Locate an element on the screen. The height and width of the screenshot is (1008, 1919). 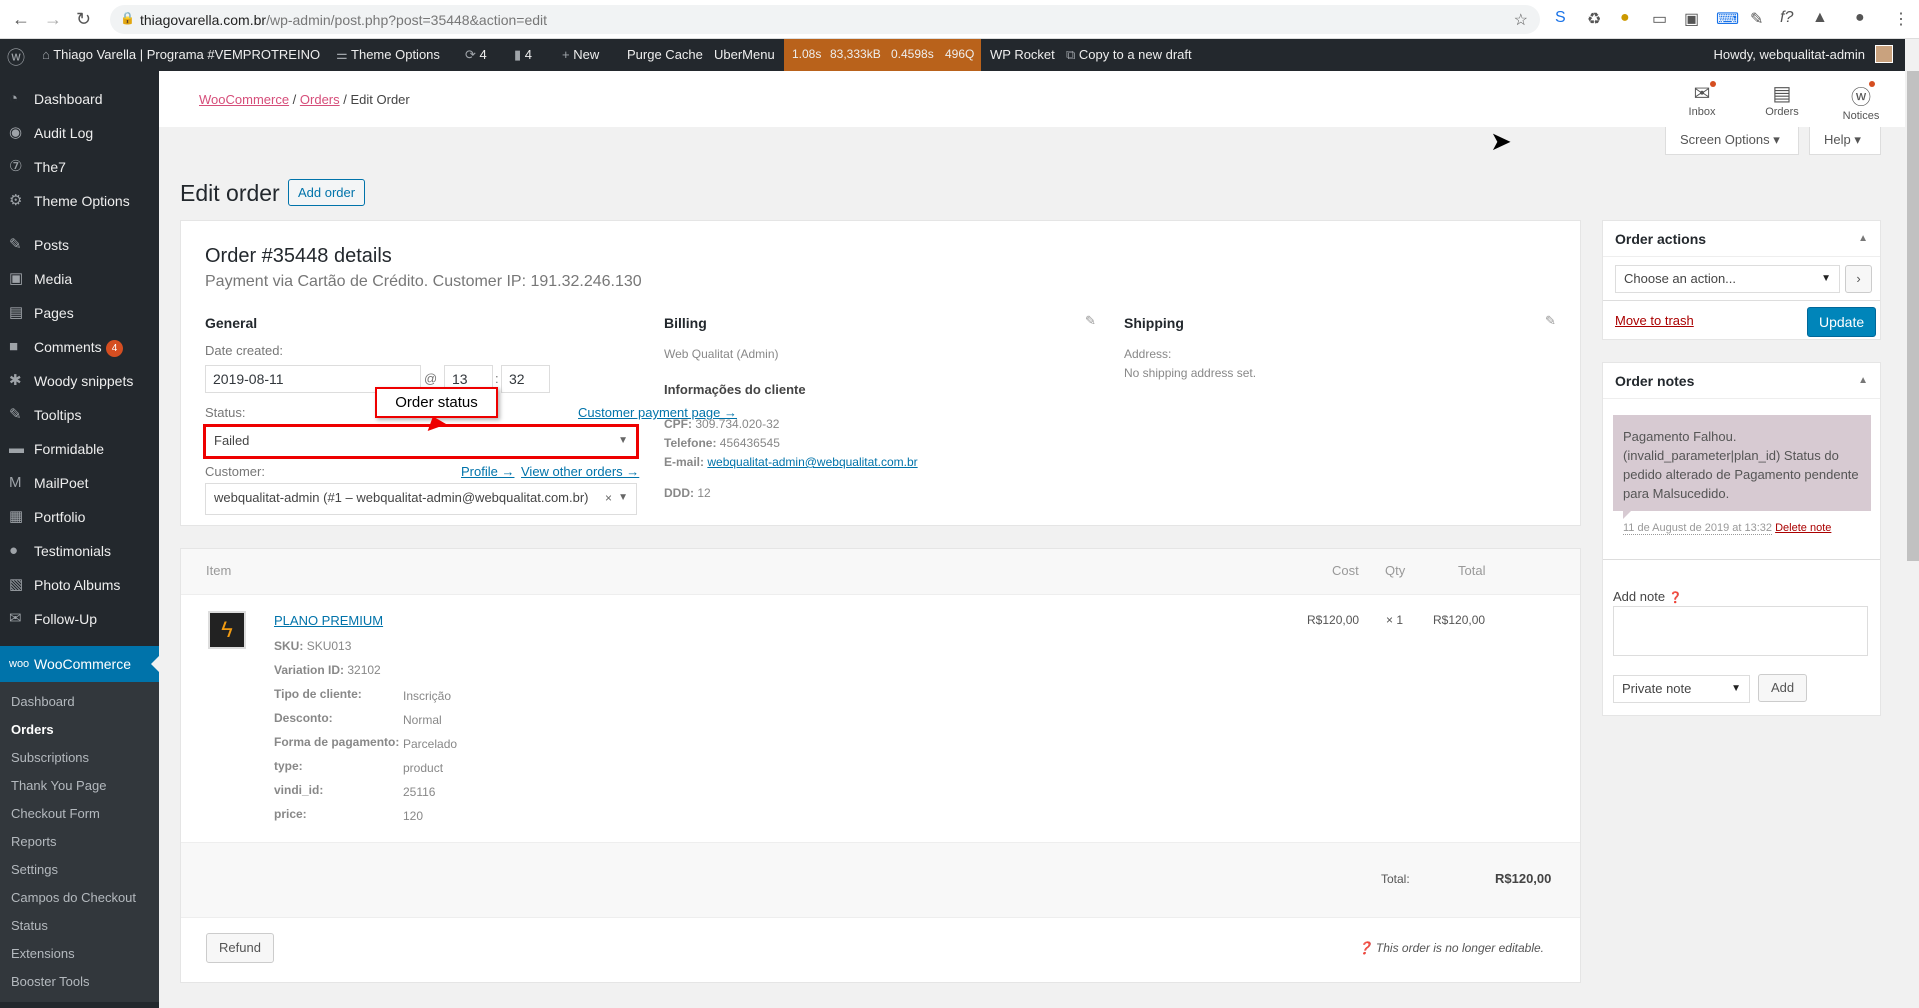
copy-draft-link: ⧉ Copy to a new draft is located at coordinates (1129, 55).